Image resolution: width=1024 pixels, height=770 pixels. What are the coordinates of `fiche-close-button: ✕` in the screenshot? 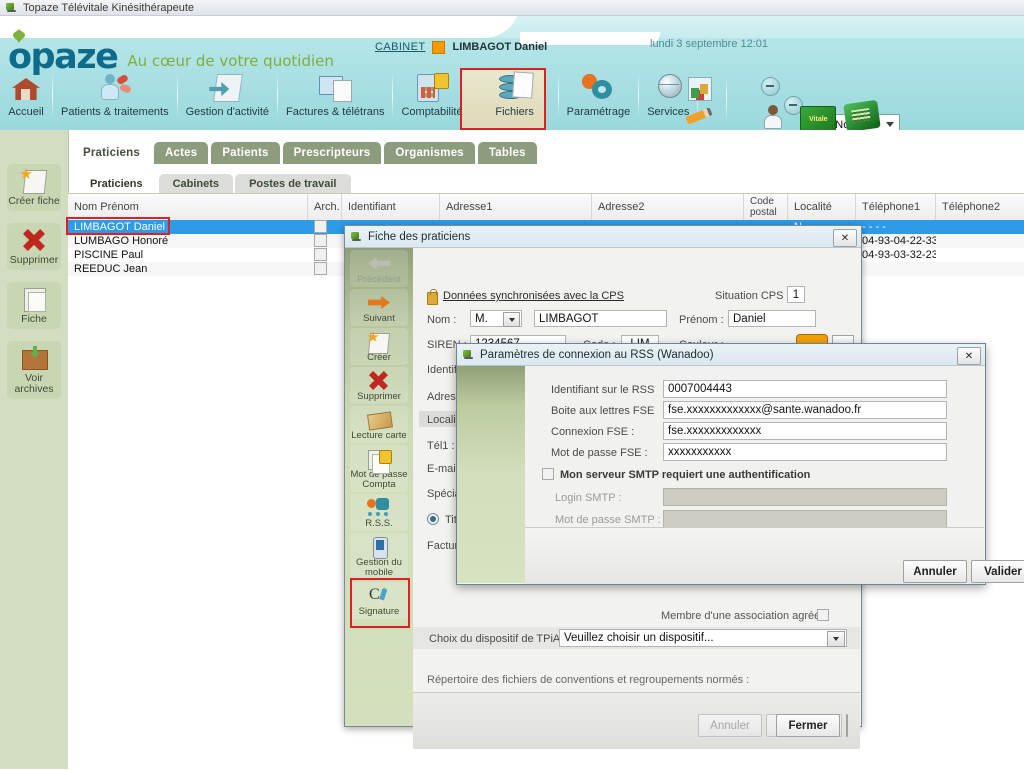 It's located at (845, 238).